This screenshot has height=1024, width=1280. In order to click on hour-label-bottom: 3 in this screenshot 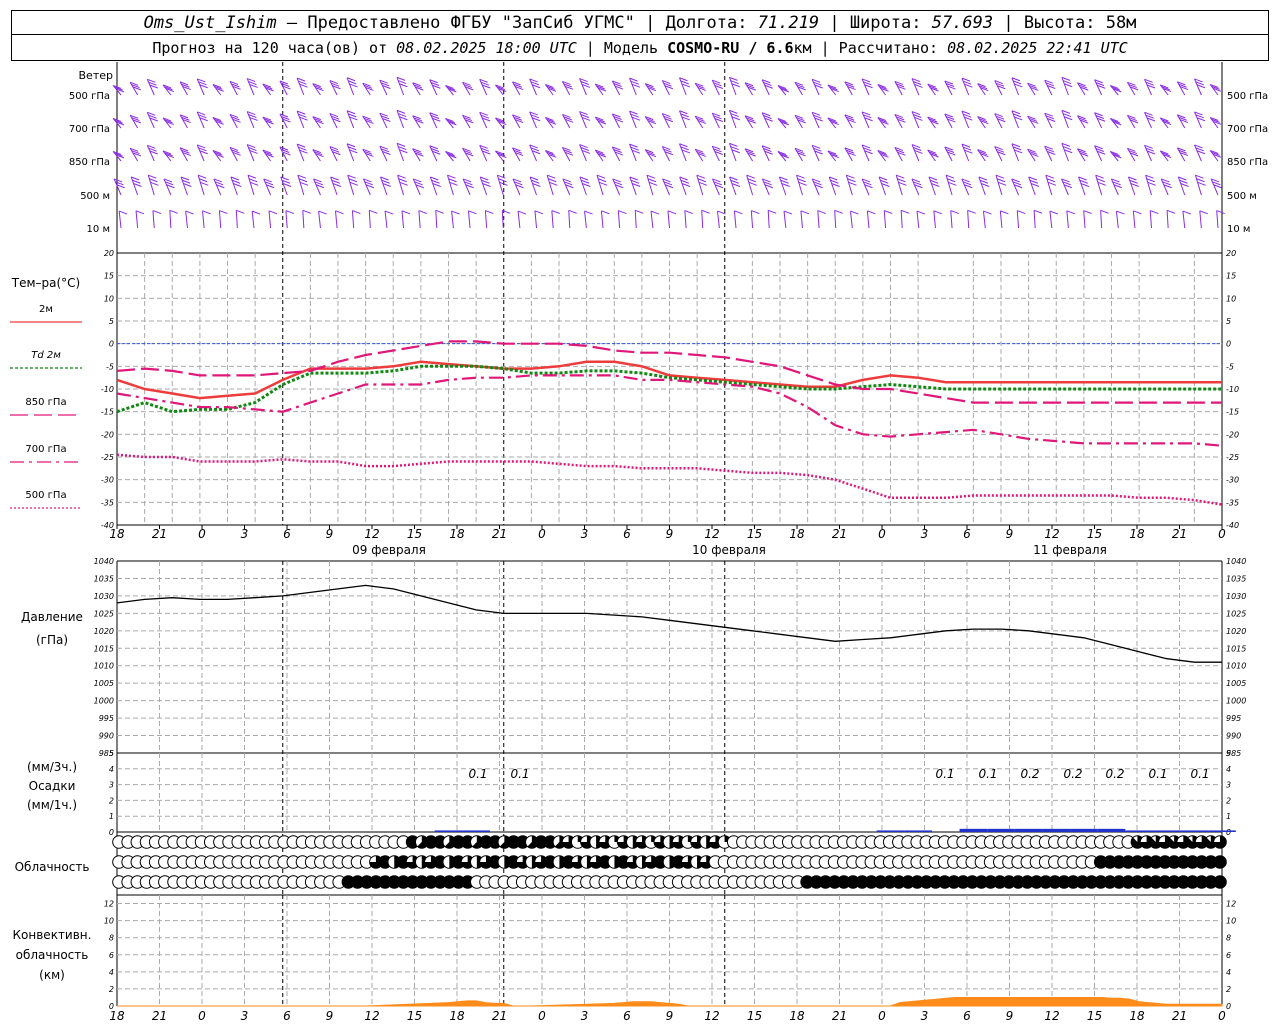, I will do `click(585, 1016)`.